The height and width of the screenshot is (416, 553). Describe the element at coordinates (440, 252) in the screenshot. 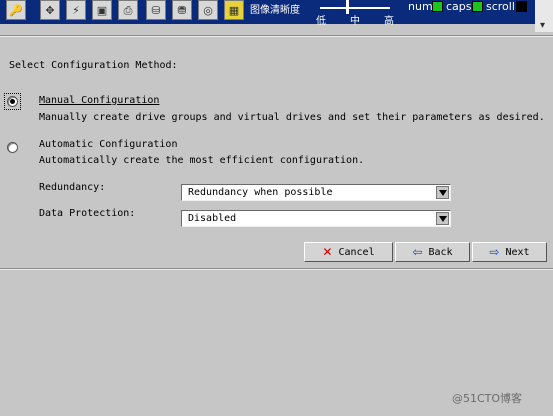

I see `back-button-label: Back` at that location.